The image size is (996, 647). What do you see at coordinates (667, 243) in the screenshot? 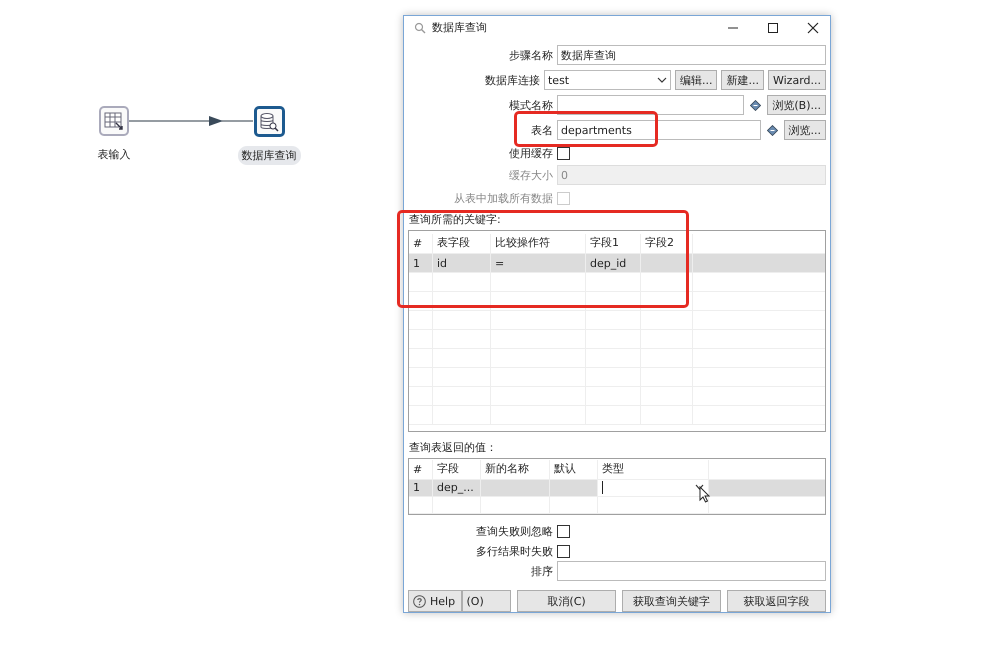
I see `column-header: 字段2` at bounding box center [667, 243].